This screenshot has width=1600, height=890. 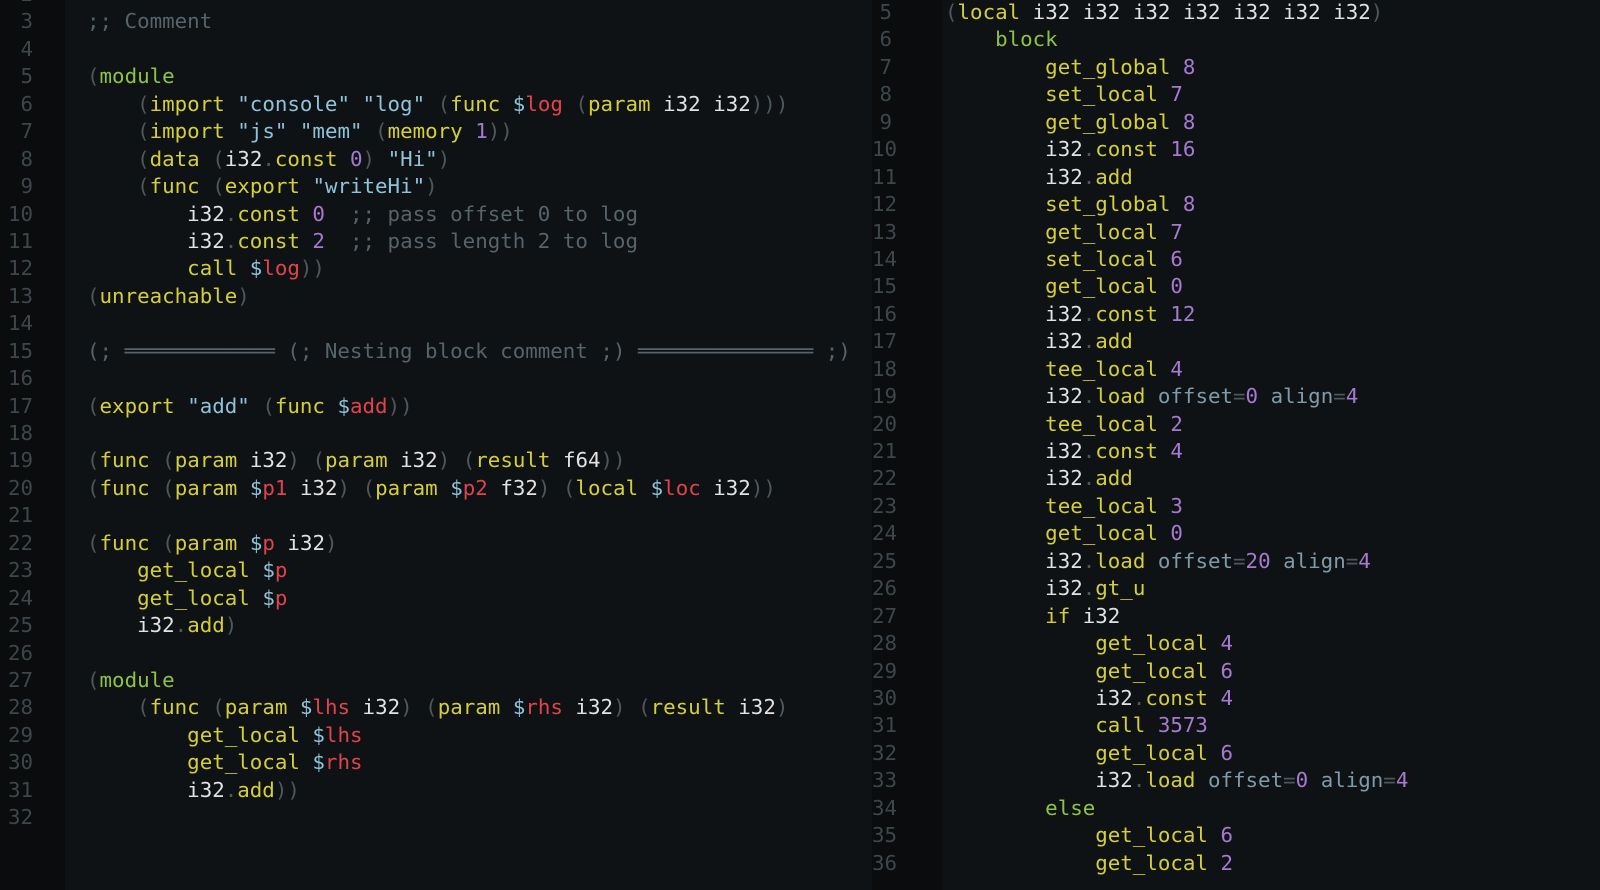 I want to click on code-line: 32, so click(x=436, y=817).